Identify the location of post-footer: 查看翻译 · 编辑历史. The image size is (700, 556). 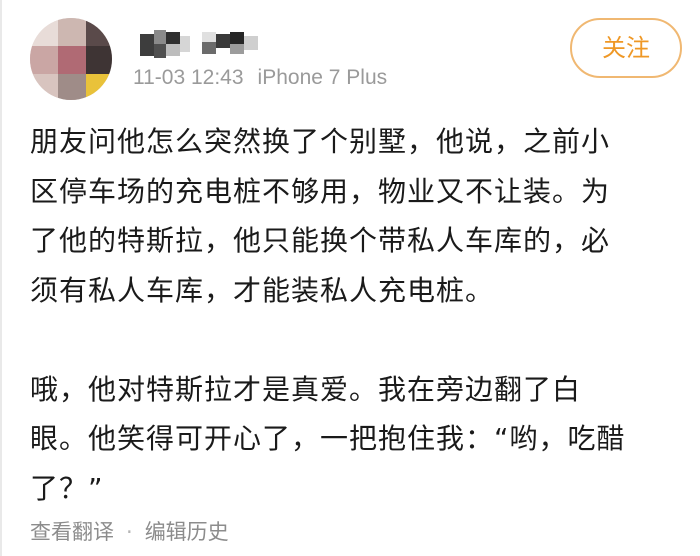
(129, 531).